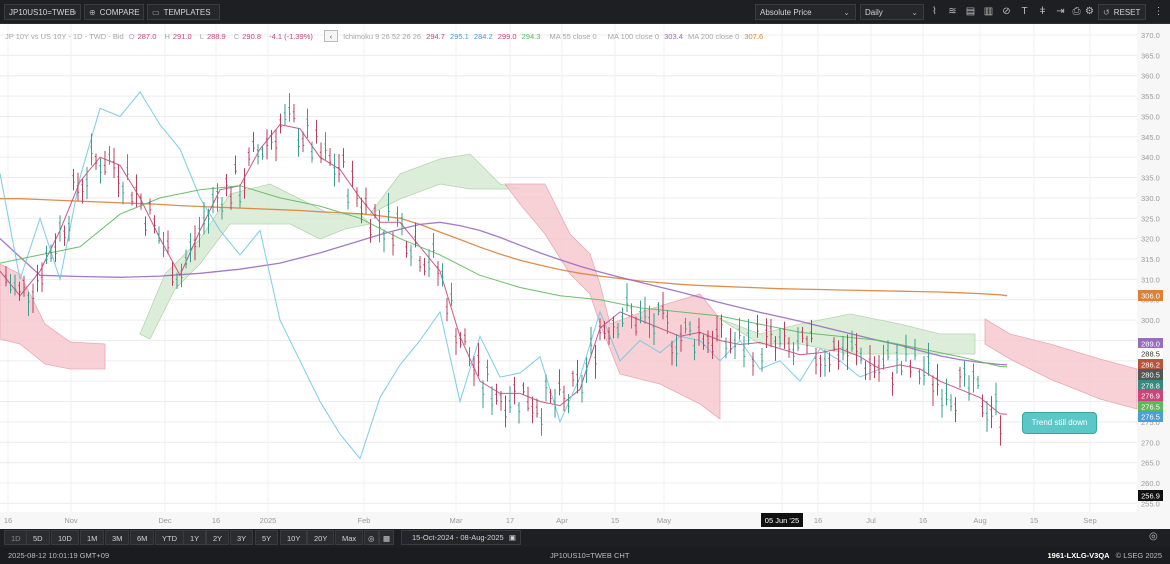 The width and height of the screenshot is (1170, 564). Describe the element at coordinates (1138, 555) in the screenshot. I see `status-copyright: © LSEG 2025` at that location.